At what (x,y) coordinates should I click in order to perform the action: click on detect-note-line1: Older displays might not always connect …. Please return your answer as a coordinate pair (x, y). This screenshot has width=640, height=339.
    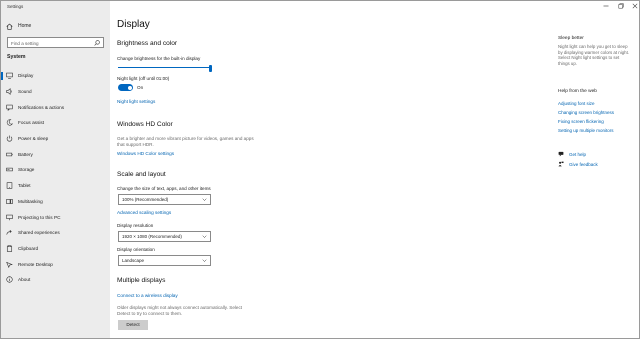
    Looking at the image, I should click on (180, 307).